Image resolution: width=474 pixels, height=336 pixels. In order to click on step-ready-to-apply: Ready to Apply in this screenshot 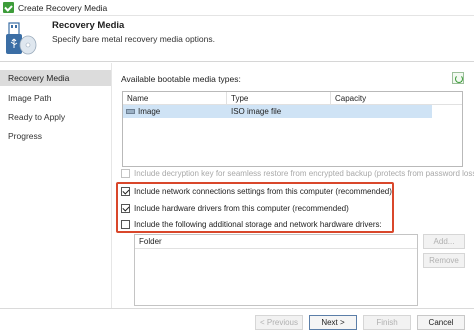, I will do `click(55, 117)`.